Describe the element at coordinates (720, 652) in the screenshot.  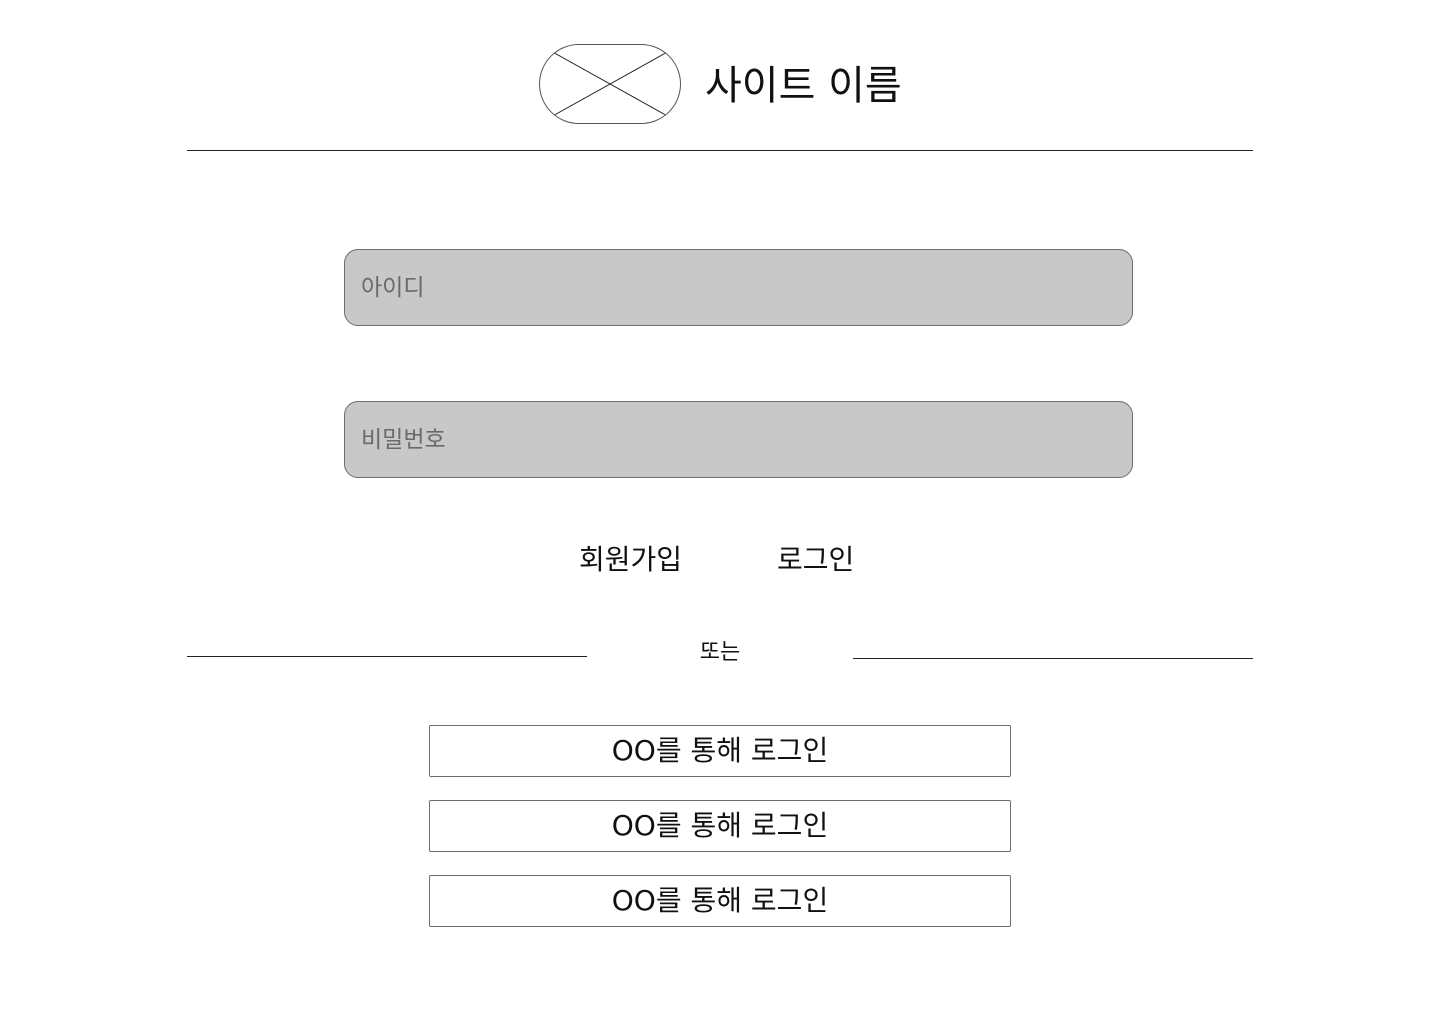
I see `or-separator-label: 또는` at that location.